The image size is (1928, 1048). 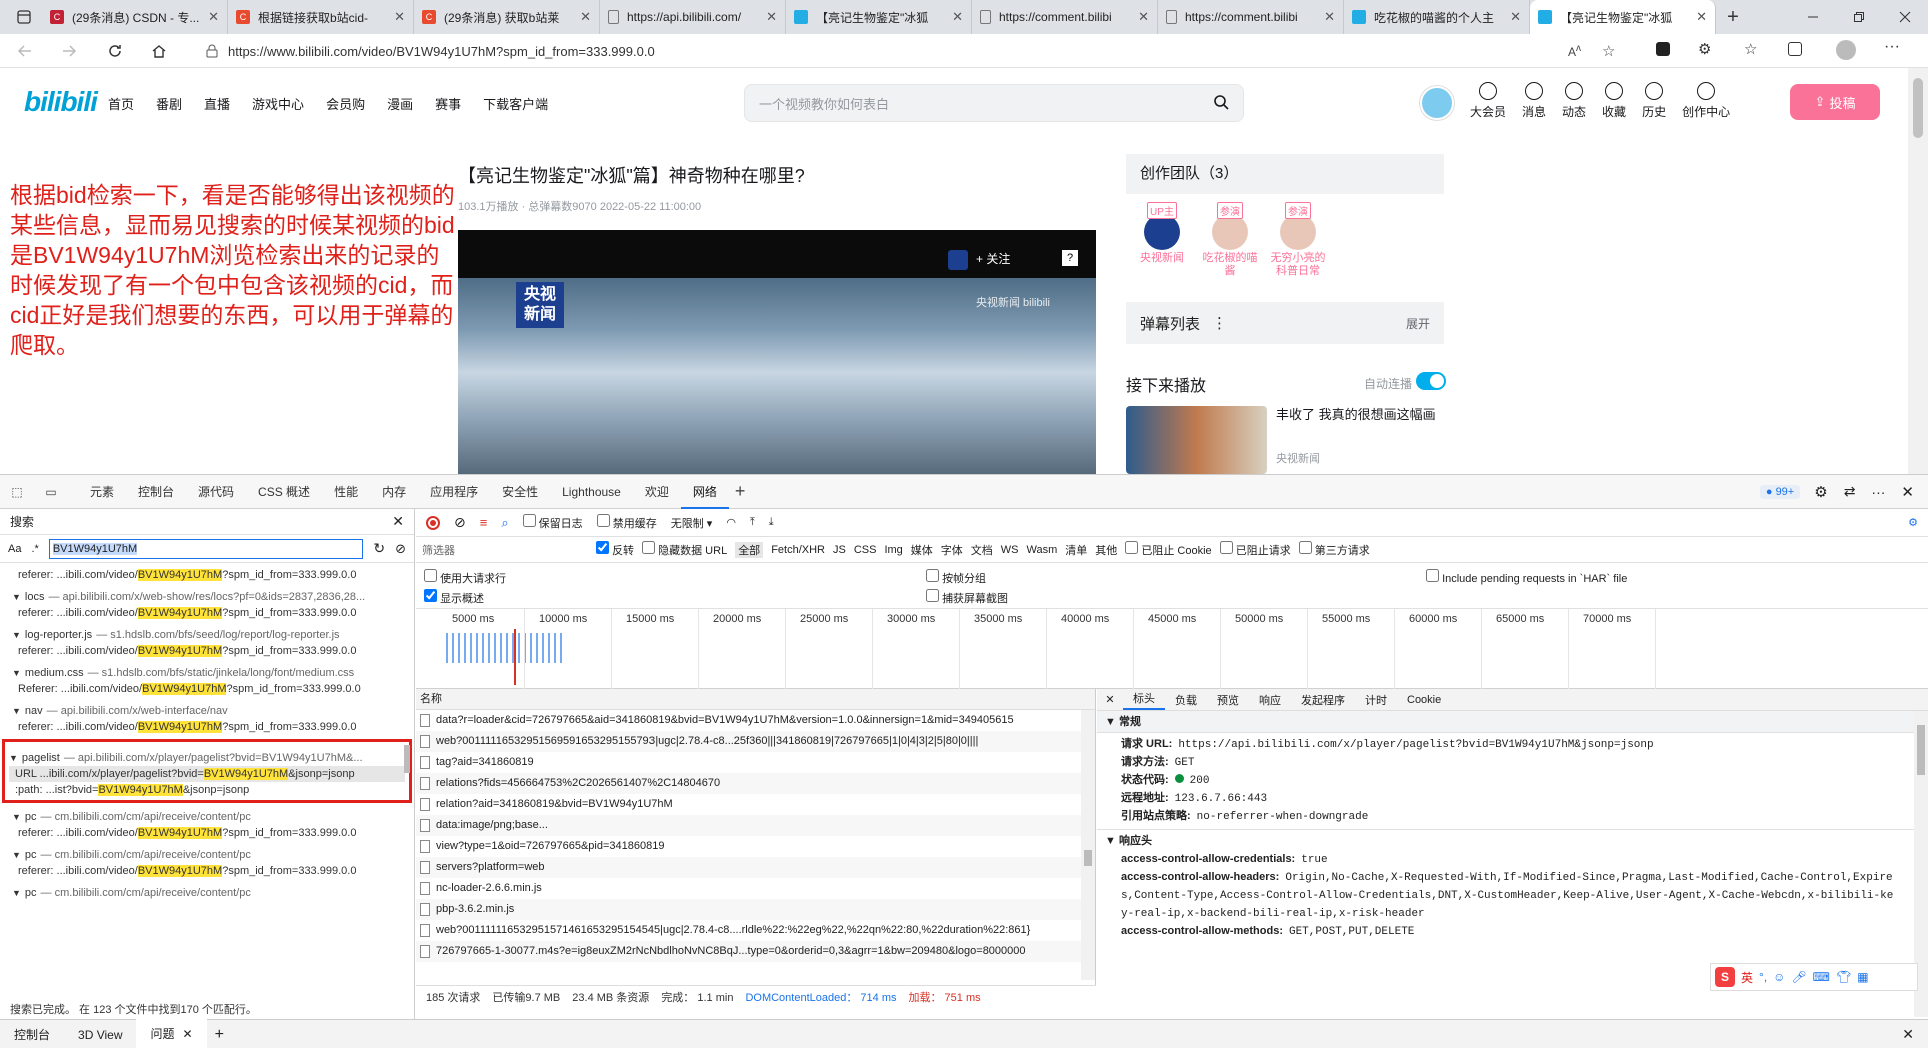 I want to click on devtools-close-icon: ✕, so click(x=1907, y=492).